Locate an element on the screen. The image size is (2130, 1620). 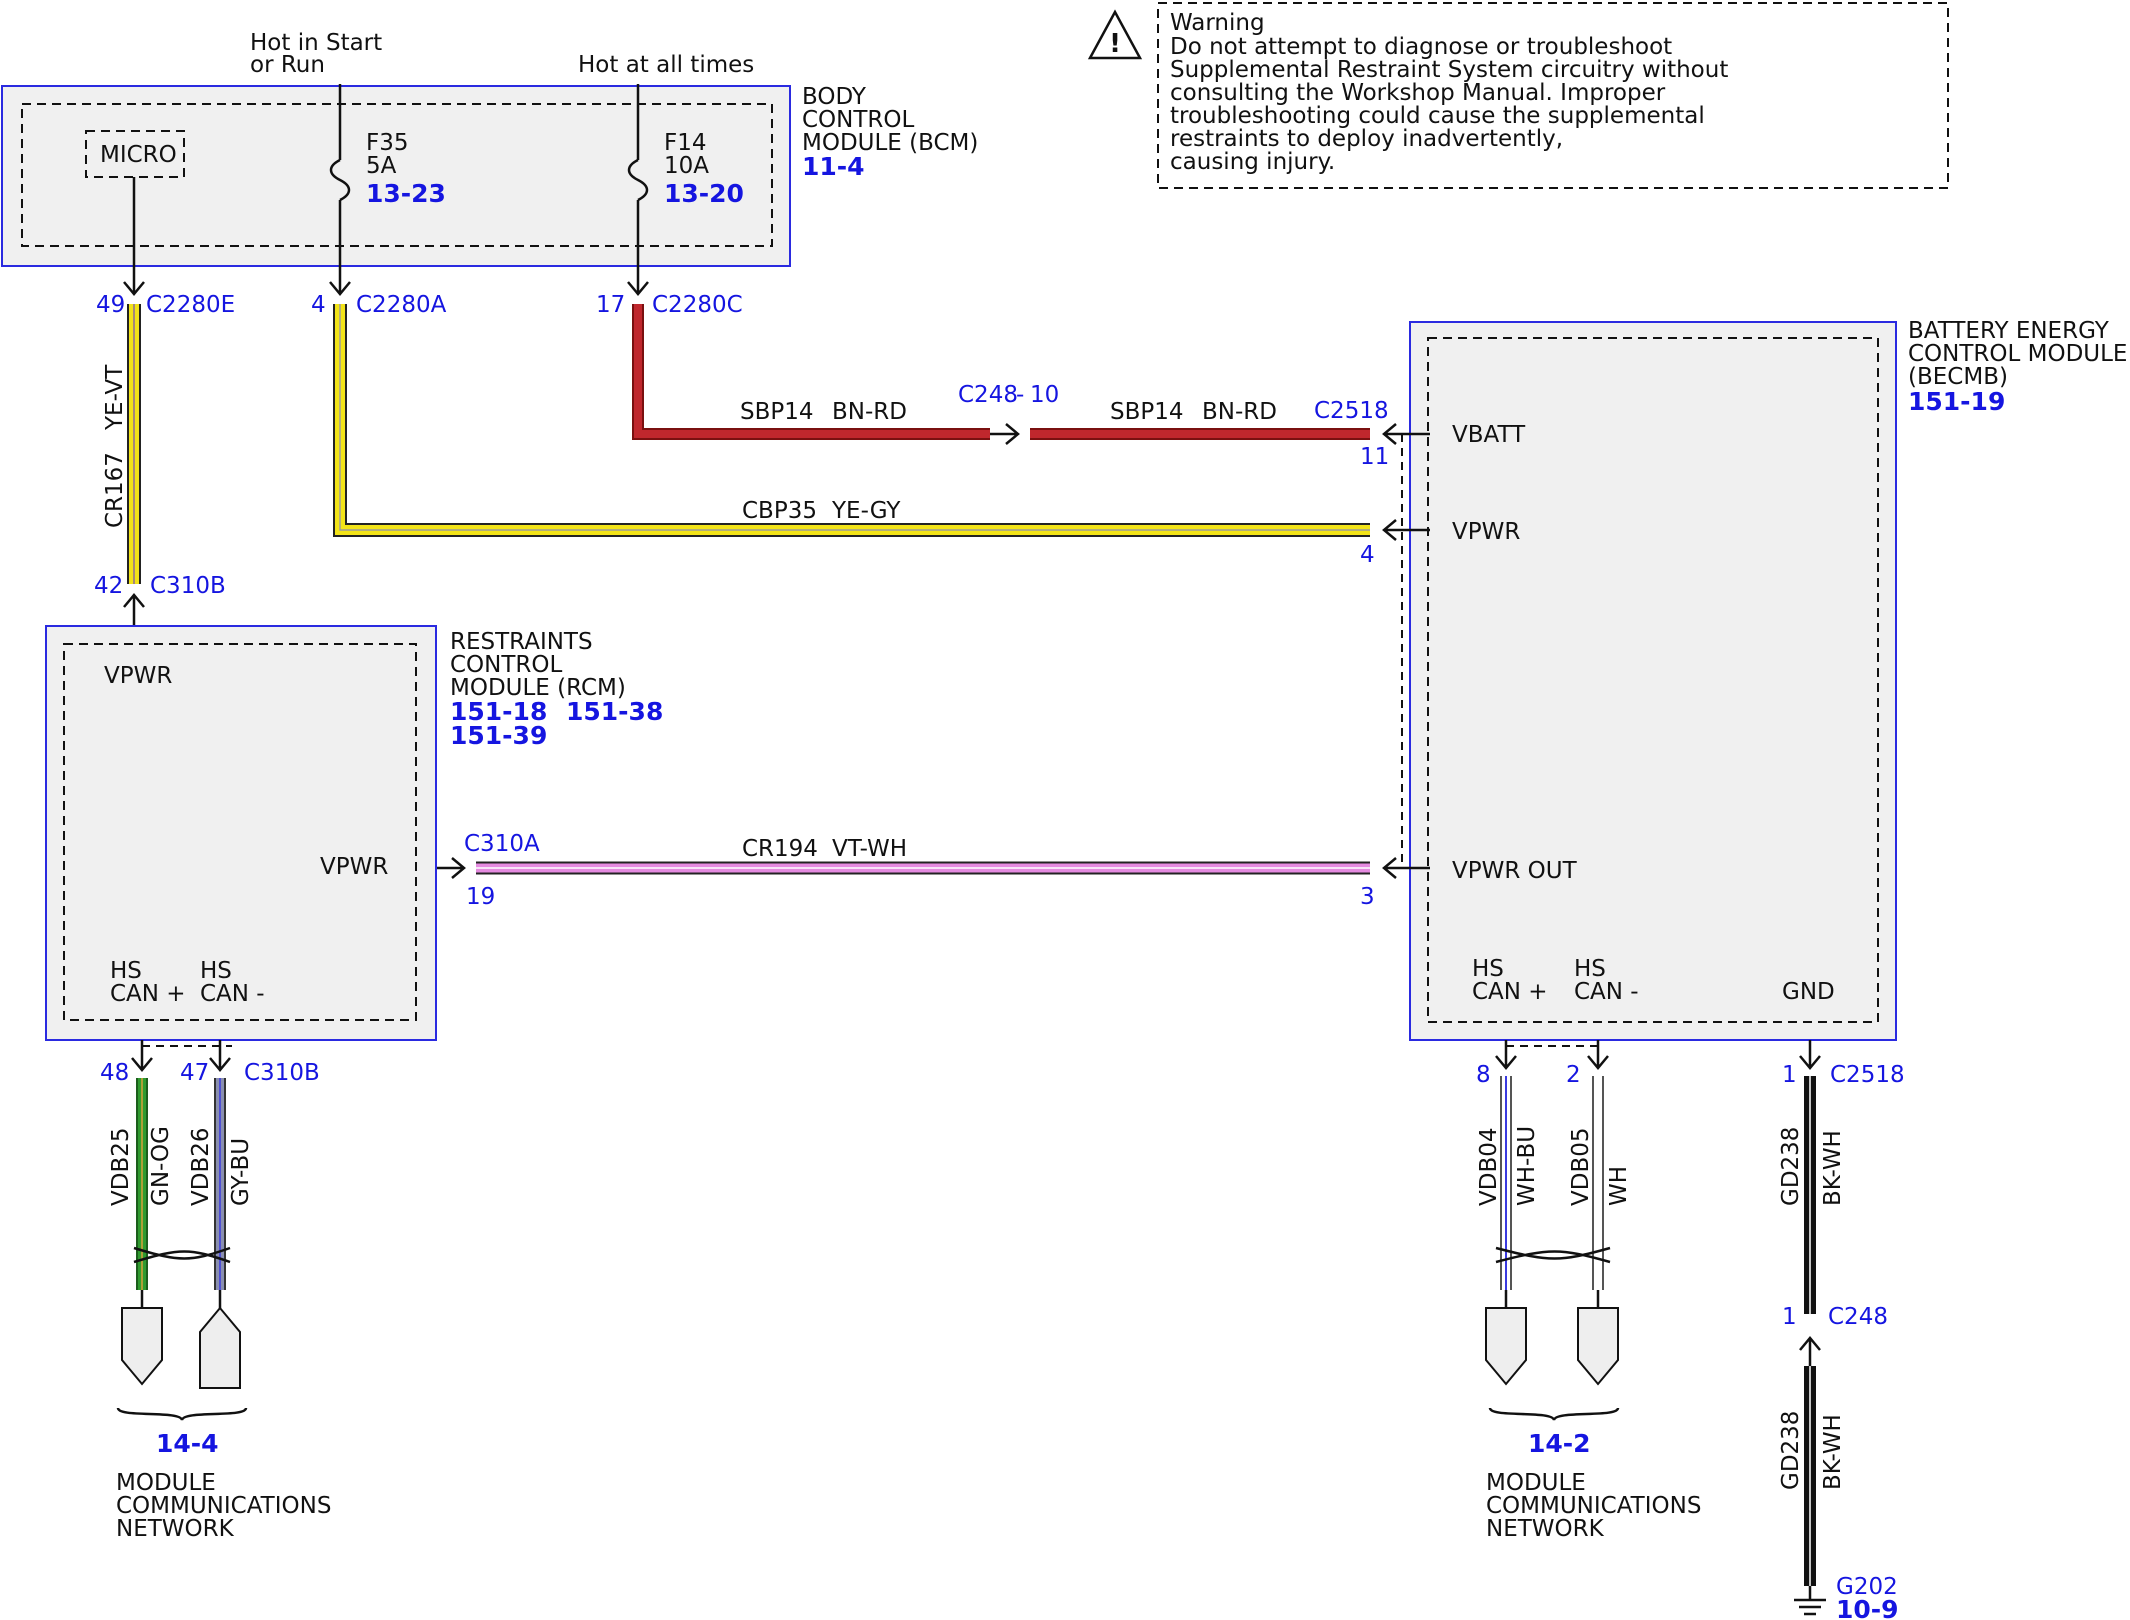
rcm-ref-2: 151-38 is located at coordinates (614, 711).